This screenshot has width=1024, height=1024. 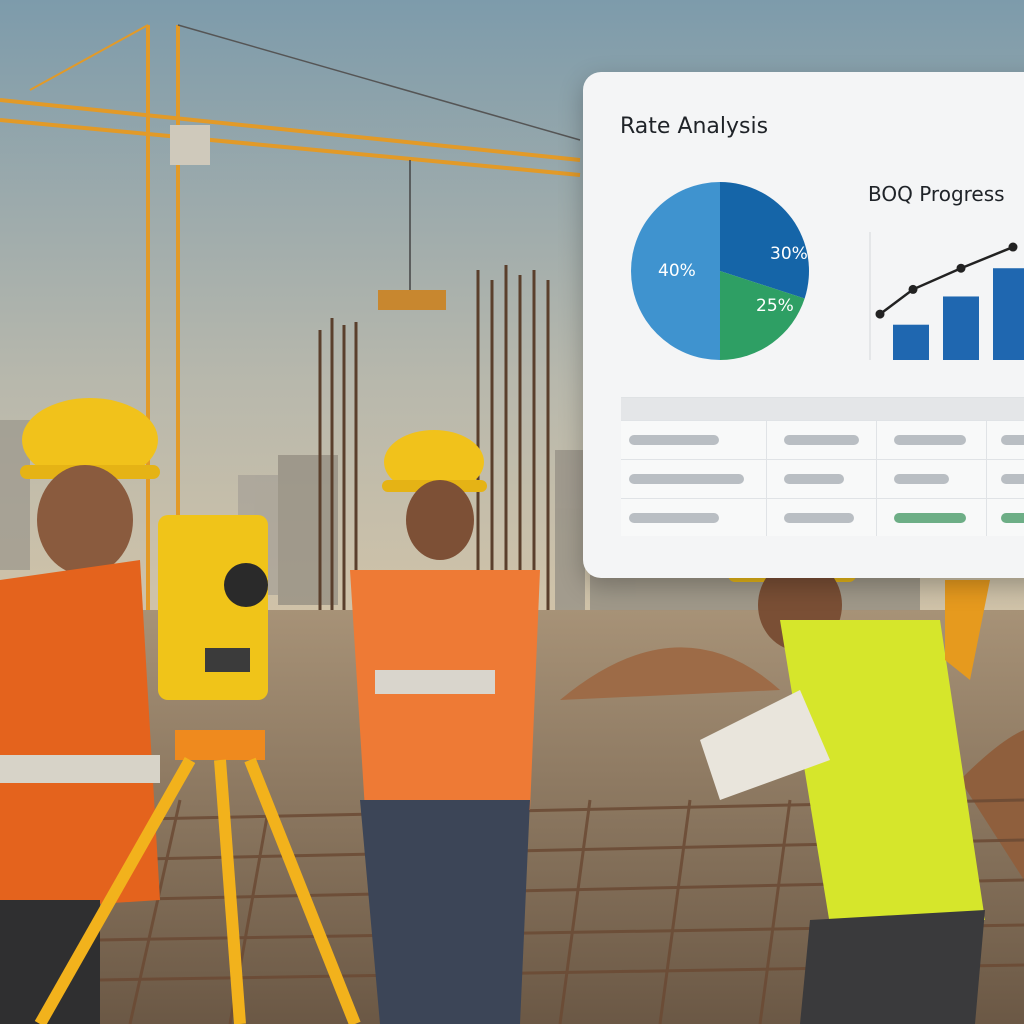 What do you see at coordinates (936, 194) in the screenshot?
I see `boq-progress-title: BOQ Progress` at bounding box center [936, 194].